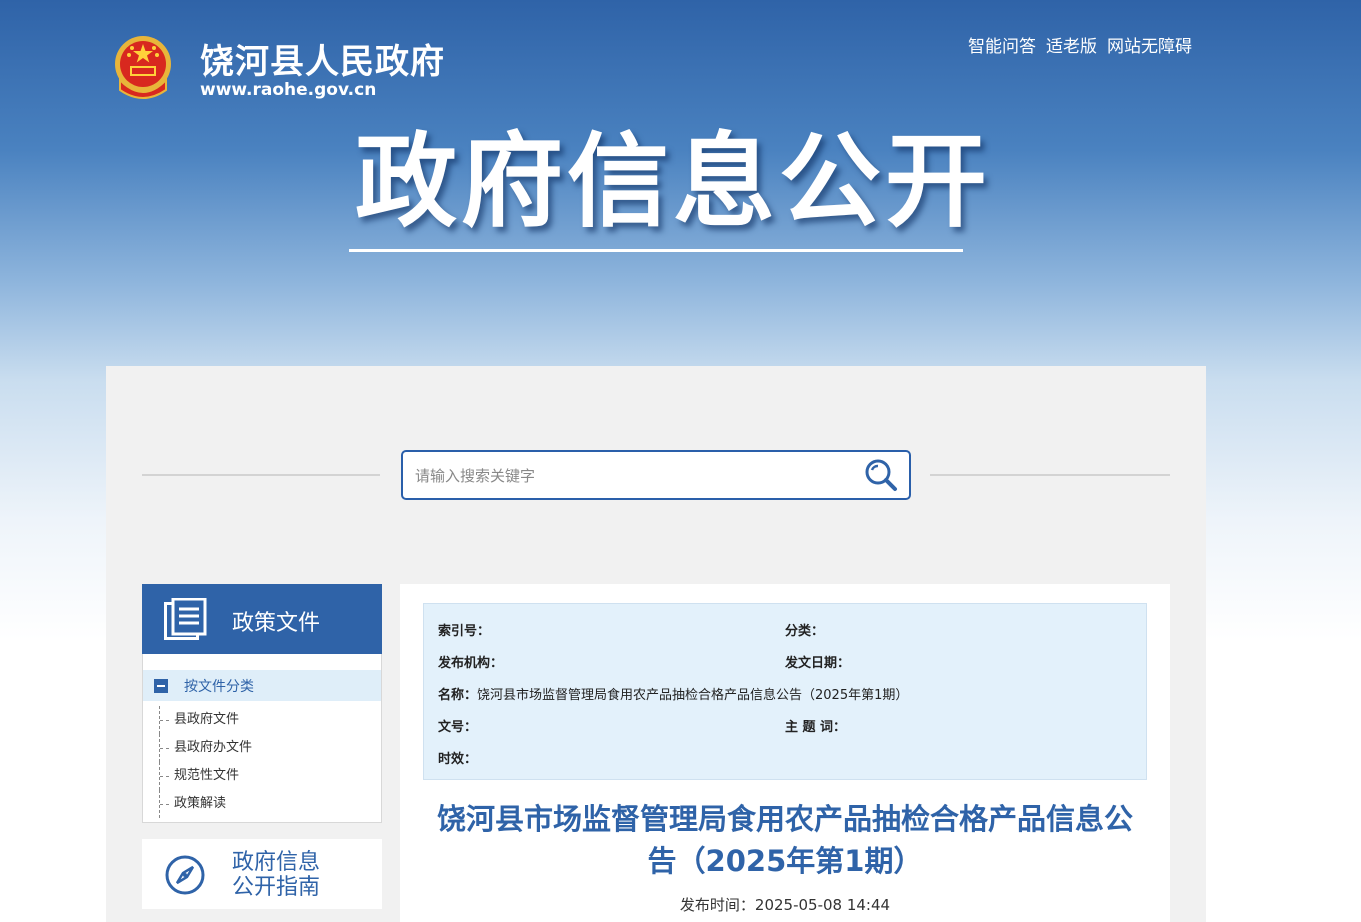 The height and width of the screenshot is (922, 1361). What do you see at coordinates (464, 631) in the screenshot?
I see `index-no-label: 索引号：` at bounding box center [464, 631].